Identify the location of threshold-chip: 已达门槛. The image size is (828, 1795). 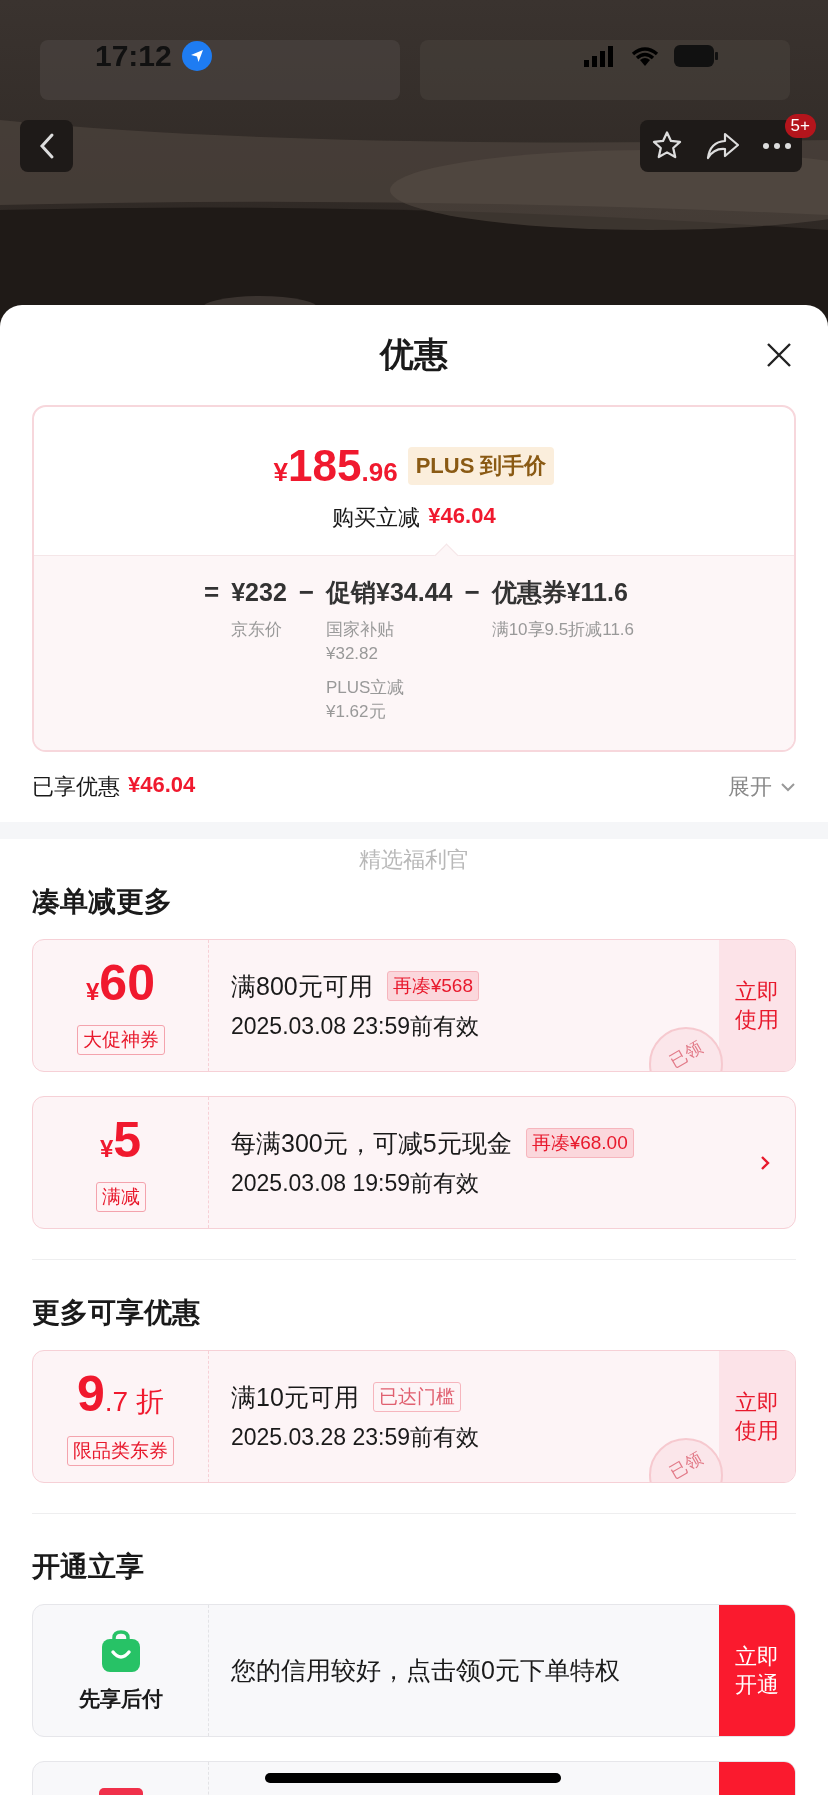
(416, 1397).